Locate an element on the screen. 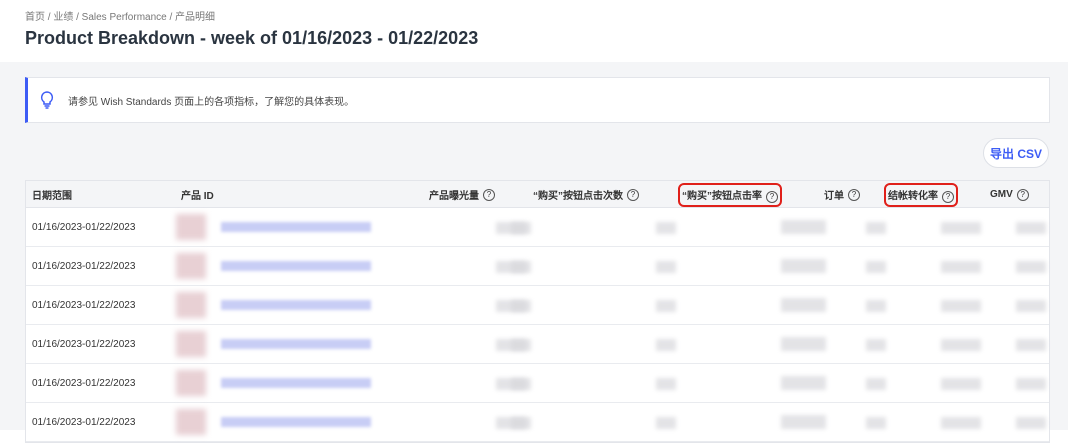 The height and width of the screenshot is (443, 1080). col-impressions: 产品曝光量? is located at coordinates (462, 194).